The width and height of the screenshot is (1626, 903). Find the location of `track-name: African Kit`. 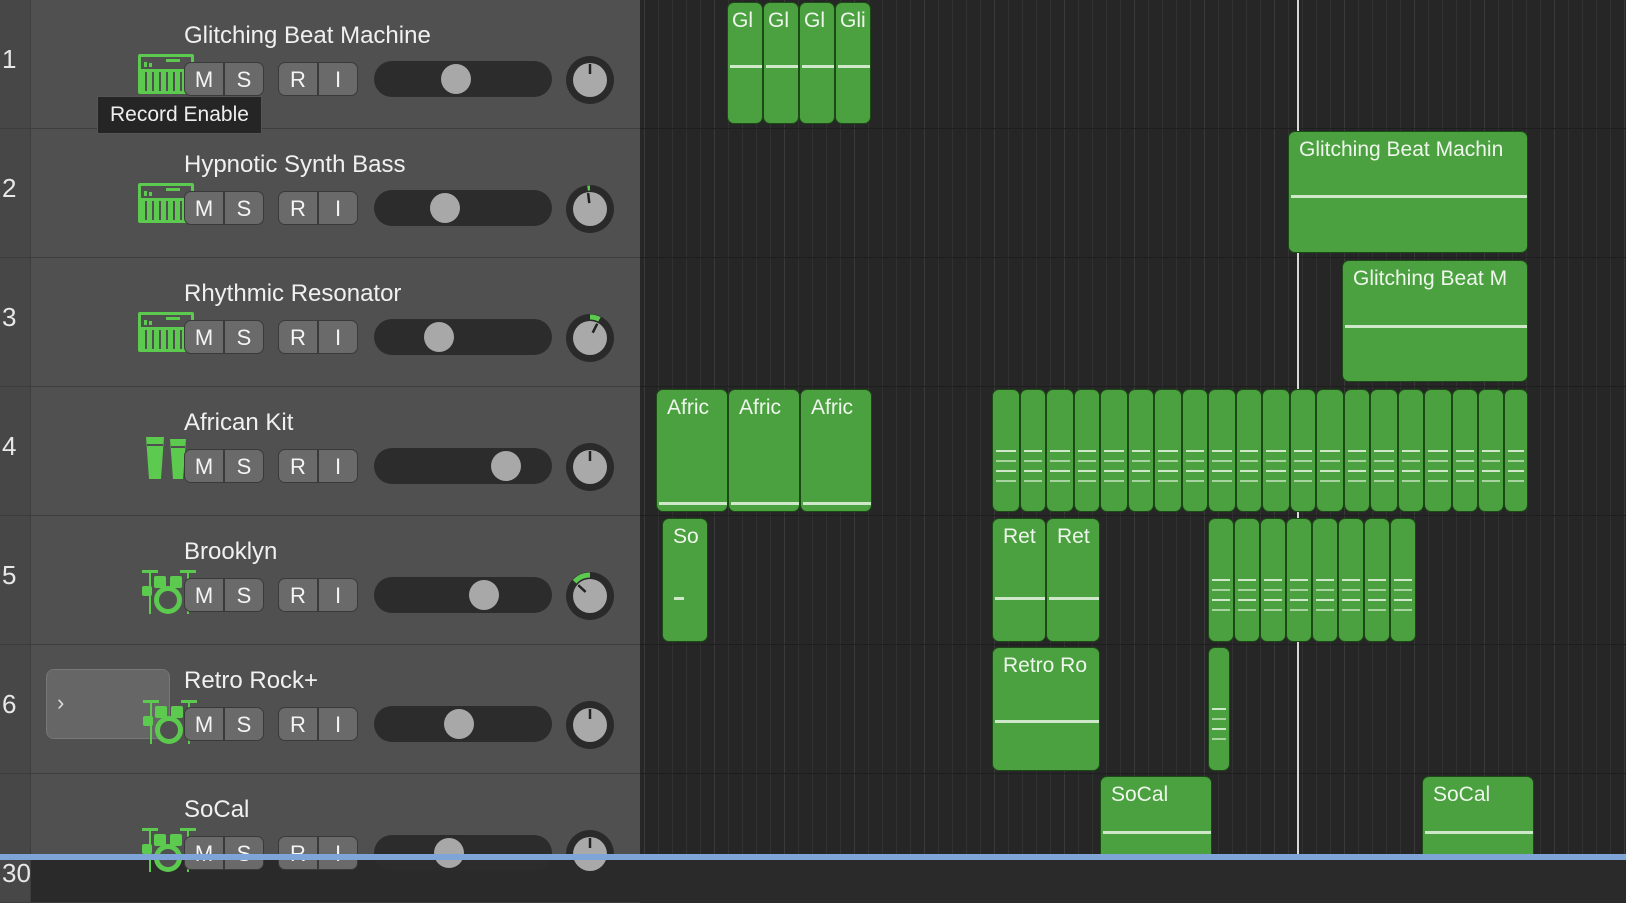

track-name: African Kit is located at coordinates (238, 423).